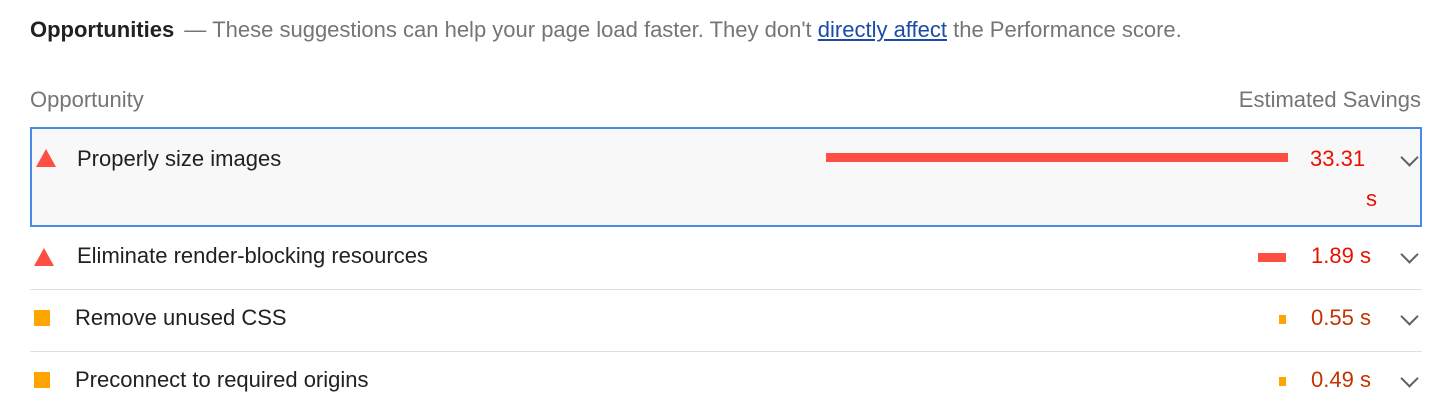 The width and height of the screenshot is (1450, 404). Describe the element at coordinates (882, 29) in the screenshot. I see `directly-affect-link: directly affect` at that location.